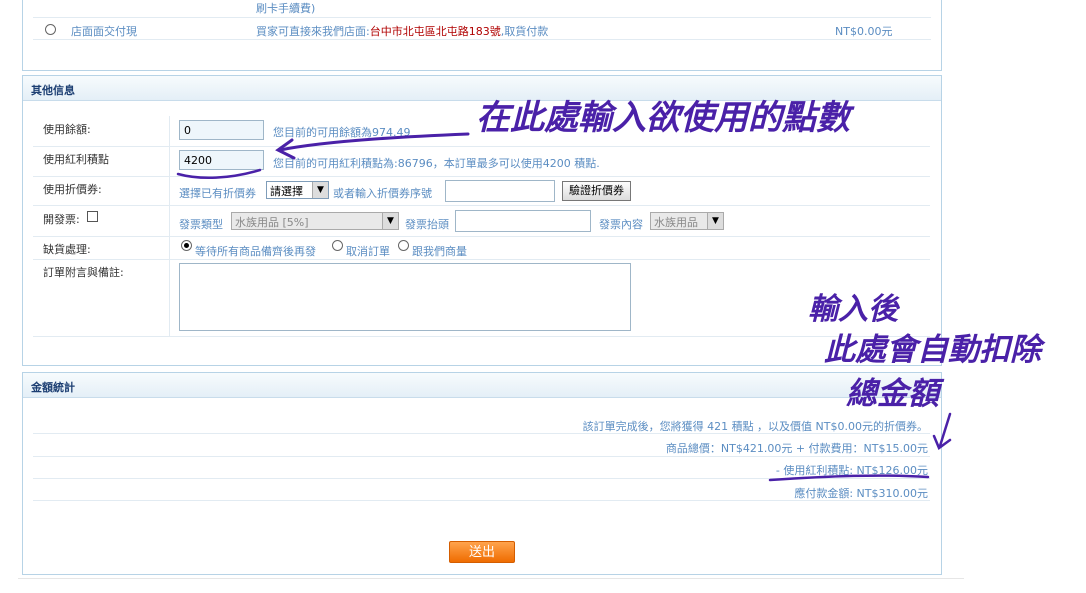 This screenshot has height=593, width=1086. Describe the element at coordinates (72, 189) in the screenshot. I see `coupon-label: 使用折價券:` at that location.